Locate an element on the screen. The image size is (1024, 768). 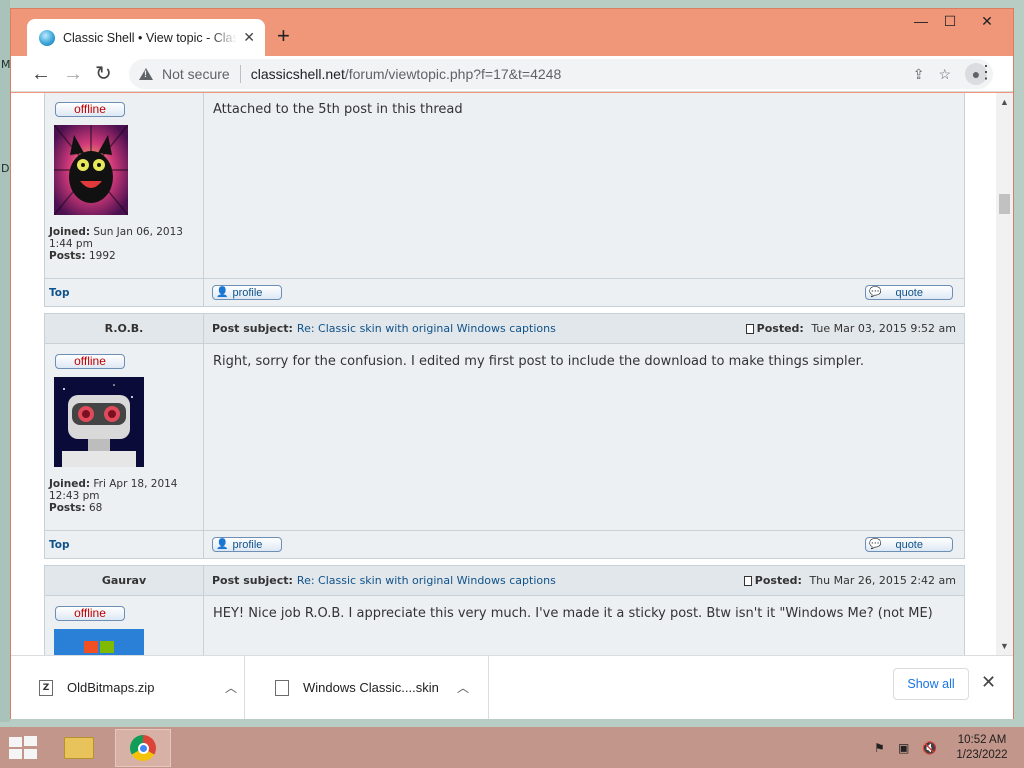
avatar-windows-logo is located at coordinates (126, 642).